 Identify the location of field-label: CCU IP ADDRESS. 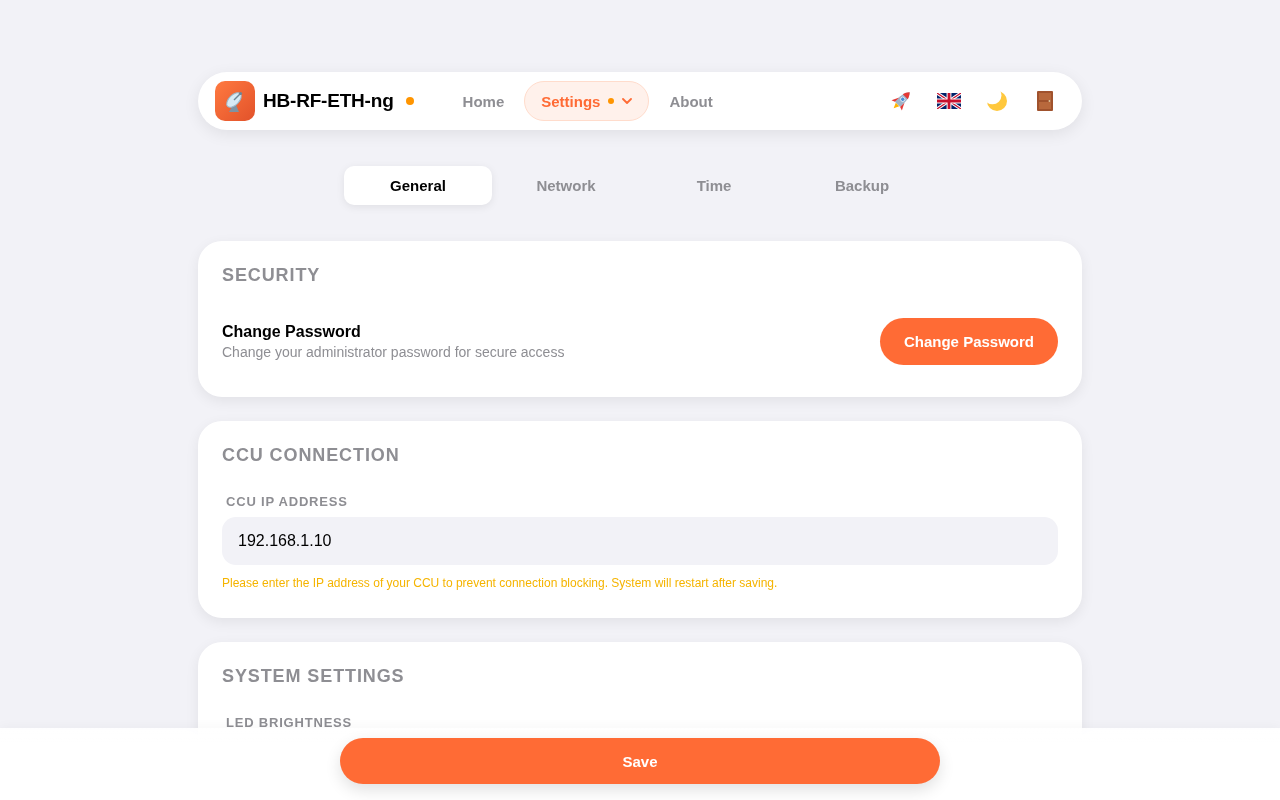
(287, 502).